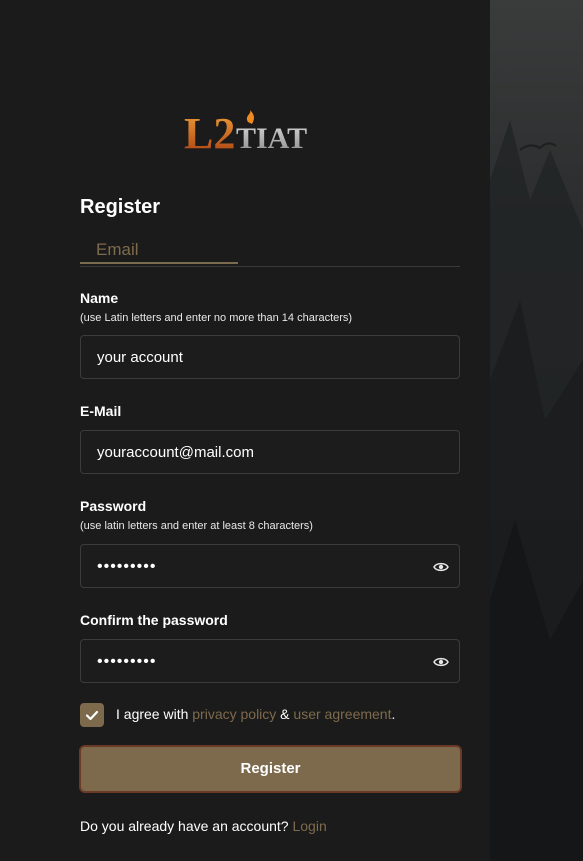 Image resolution: width=583 pixels, height=861 pixels. What do you see at coordinates (186, 826) in the screenshot?
I see `login-prompt-text: Do you already have an account?` at bounding box center [186, 826].